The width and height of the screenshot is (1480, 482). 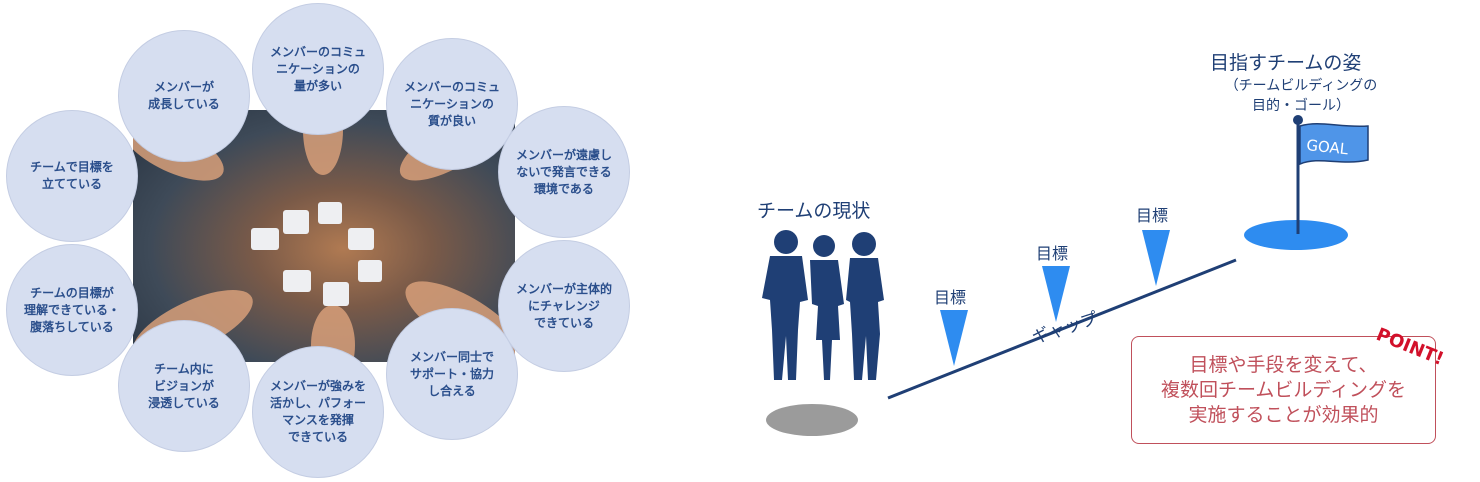 What do you see at coordinates (1283, 390) in the screenshot?
I see `point-box: 目標や手段を変えて、 複数回チームビルディングを 実施することが効果的` at bounding box center [1283, 390].